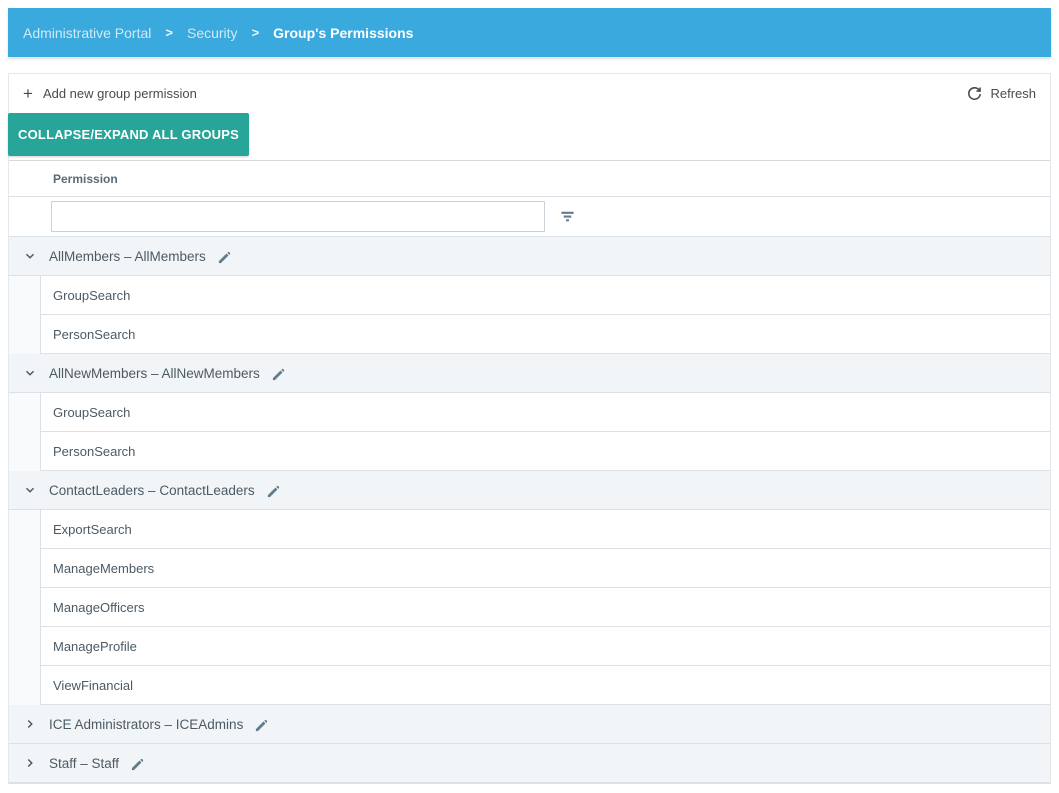 This screenshot has width=1059, height=793. Describe the element at coordinates (529, 178) in the screenshot. I see `table-header-row: Permission` at that location.